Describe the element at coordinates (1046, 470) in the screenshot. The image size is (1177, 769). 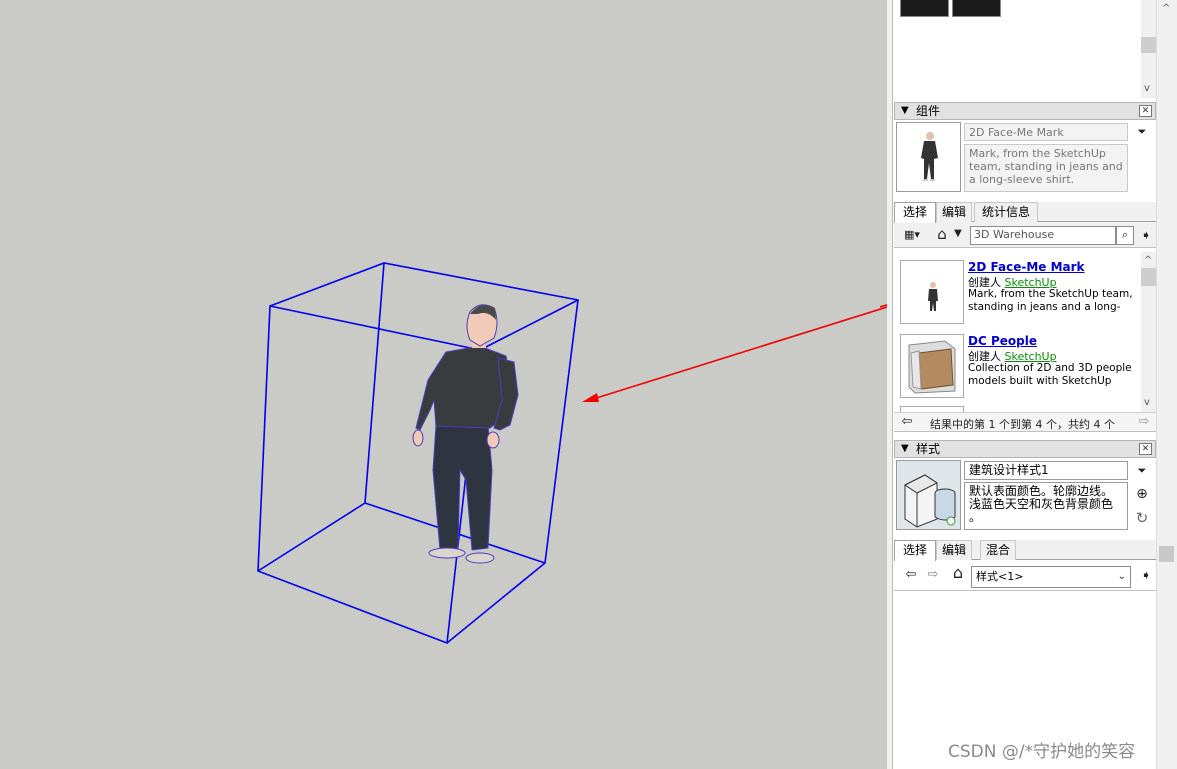
I see `style-name-field: 建筑设计样式1` at that location.